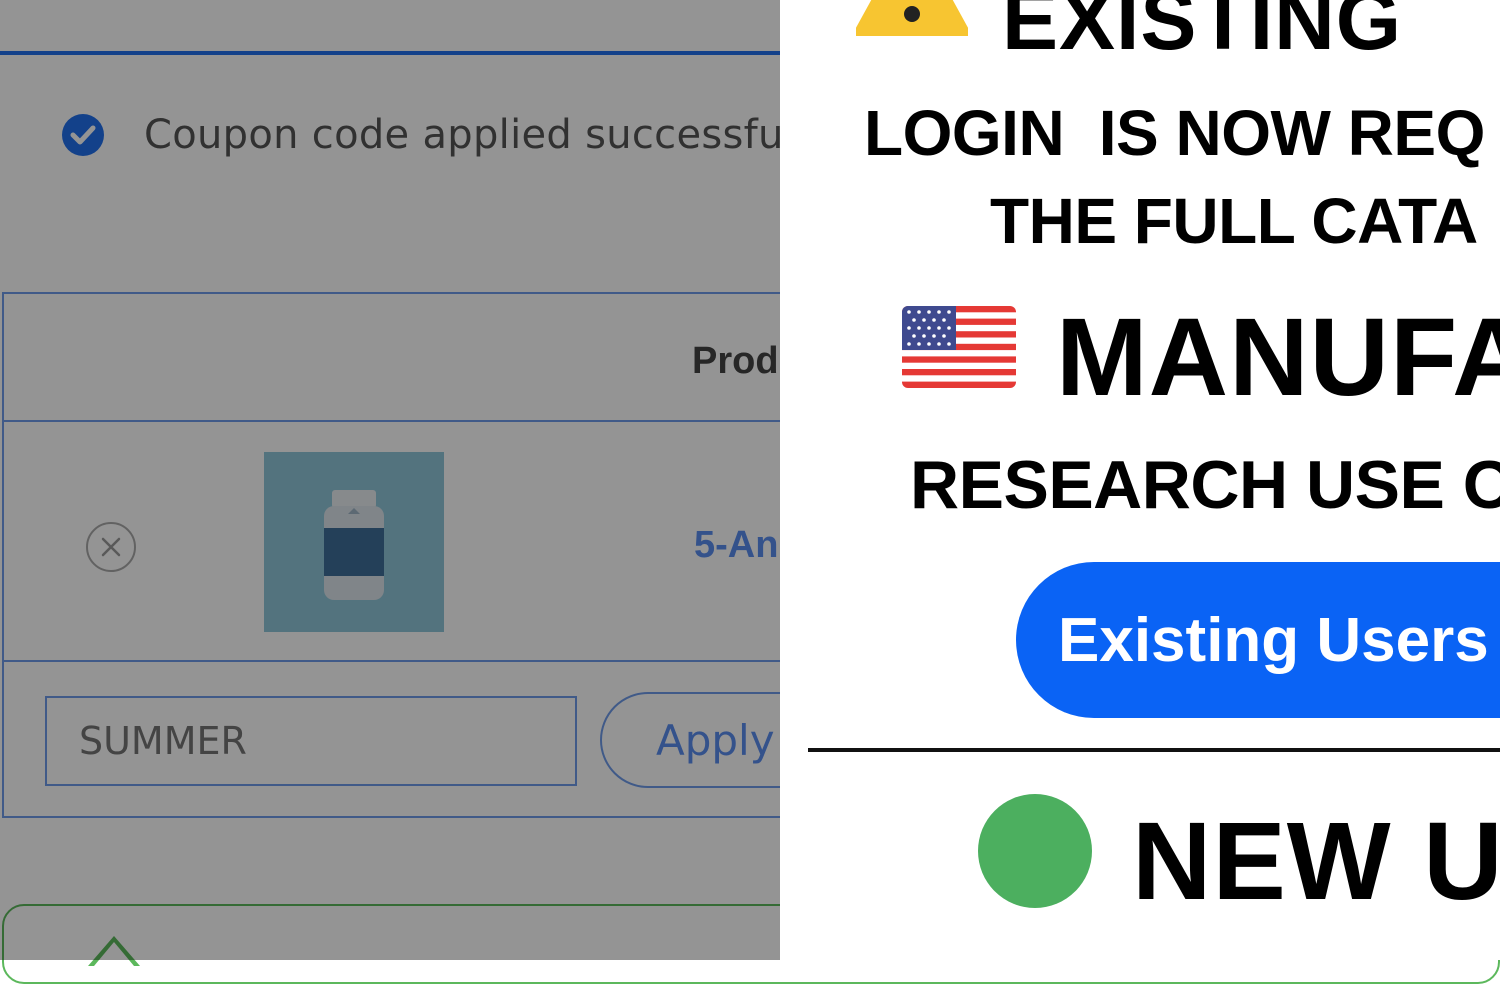 Image resolution: width=1500 pixels, height=984 pixels. I want to click on modal-divider, so click(1154, 750).